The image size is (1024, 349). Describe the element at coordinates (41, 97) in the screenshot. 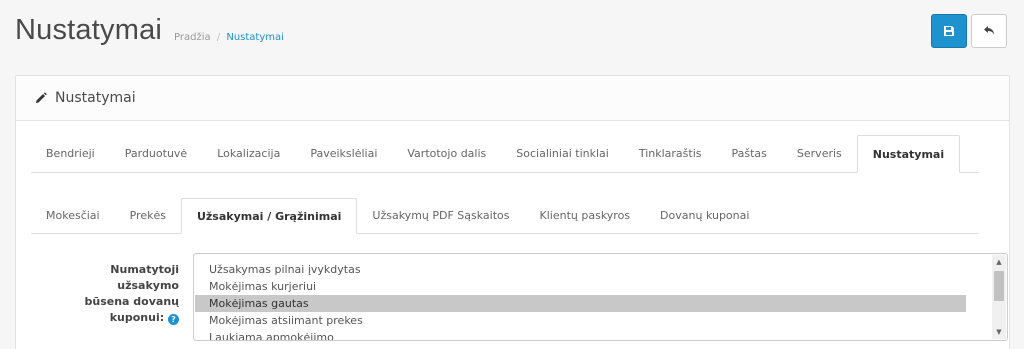

I see `pencil-icon` at that location.